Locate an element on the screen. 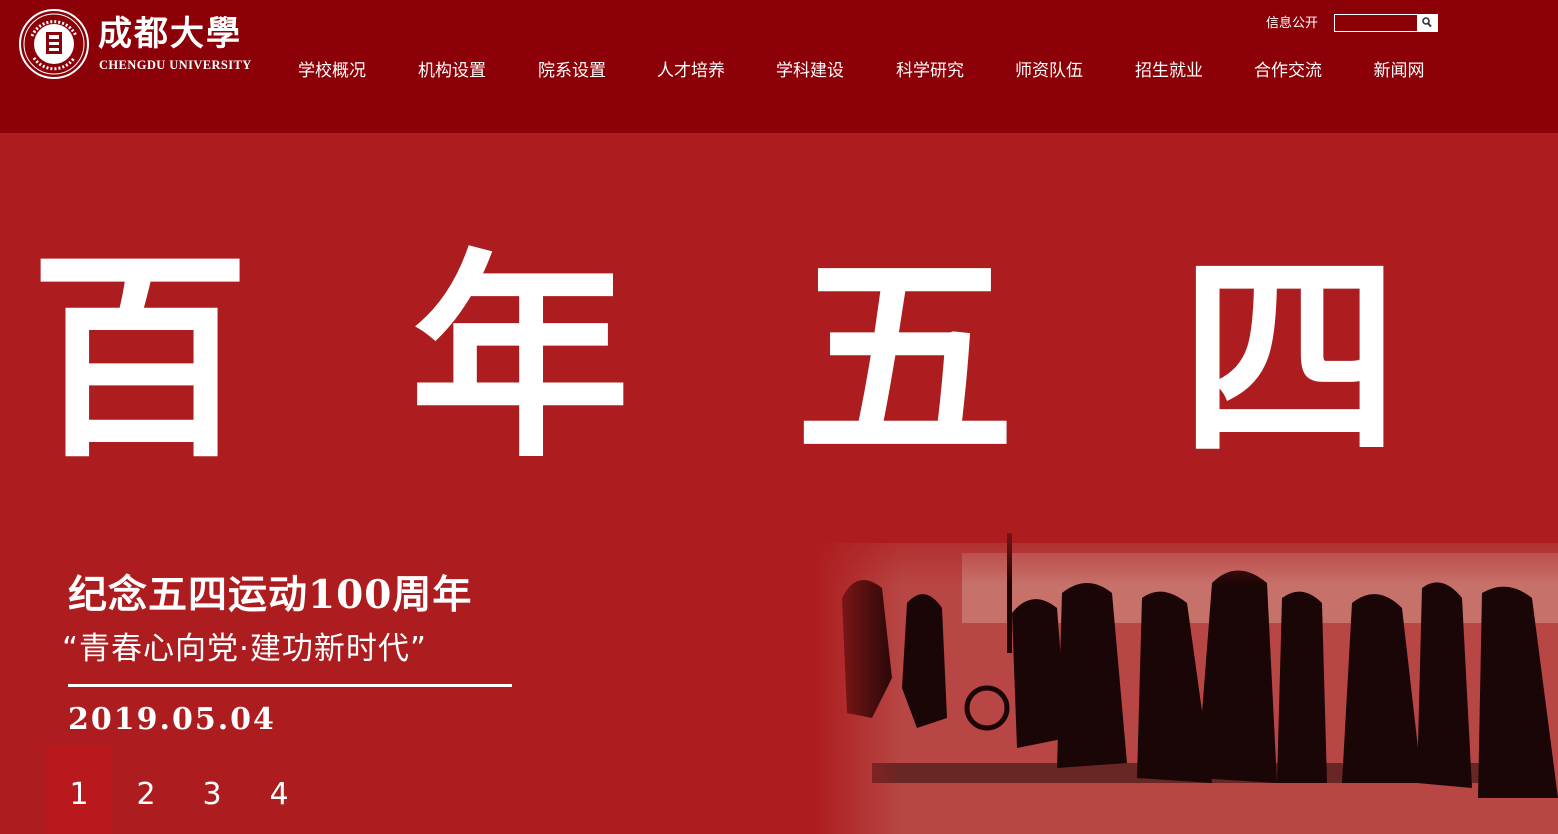  banner-char-4: 四 is located at coordinates (1289, 357).